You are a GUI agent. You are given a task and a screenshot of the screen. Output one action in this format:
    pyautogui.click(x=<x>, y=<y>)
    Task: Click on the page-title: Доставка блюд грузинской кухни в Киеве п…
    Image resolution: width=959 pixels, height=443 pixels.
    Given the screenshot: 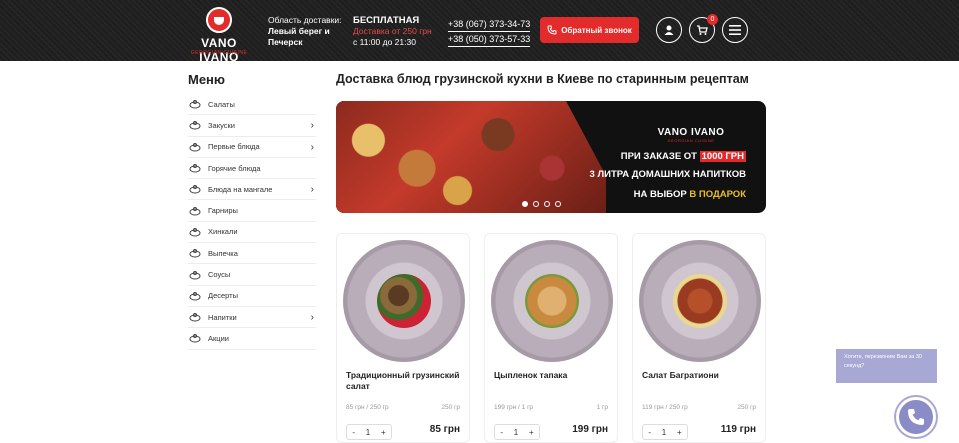 What is the action you would take?
    pyautogui.click(x=542, y=79)
    